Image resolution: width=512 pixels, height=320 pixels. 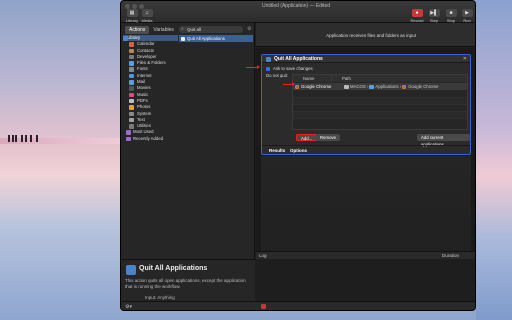 What do you see at coordinates (141, 119) in the screenshot?
I see `library-item-label: Text` at bounding box center [141, 119].